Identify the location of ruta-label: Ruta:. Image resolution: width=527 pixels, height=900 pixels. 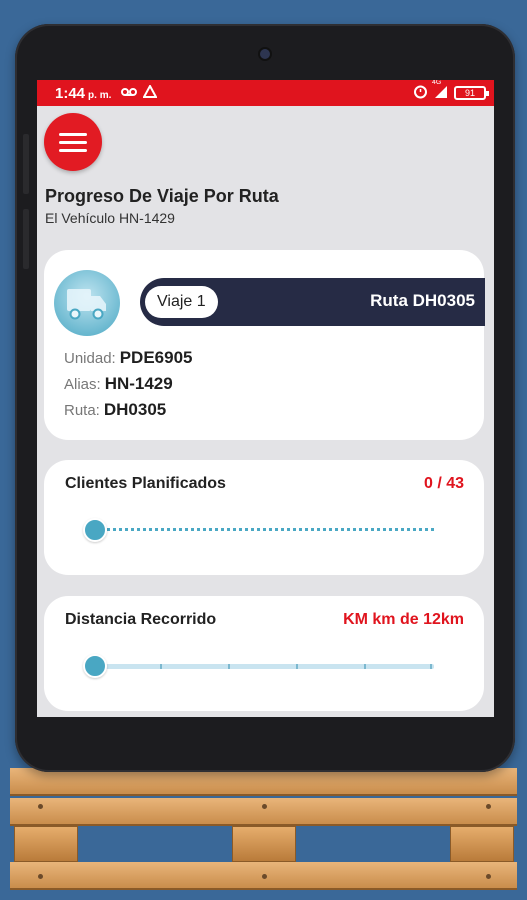
(82, 410).